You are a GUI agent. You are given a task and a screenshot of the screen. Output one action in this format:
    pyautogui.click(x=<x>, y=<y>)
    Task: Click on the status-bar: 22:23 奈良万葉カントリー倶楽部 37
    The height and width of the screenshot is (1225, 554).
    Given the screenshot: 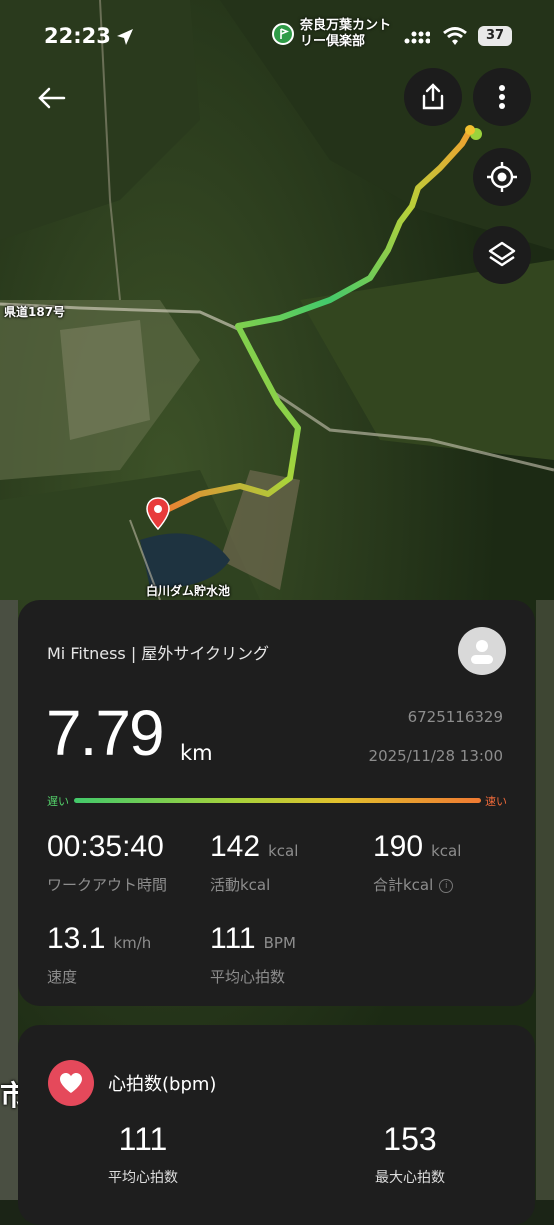 What is the action you would take?
    pyautogui.click(x=277, y=38)
    